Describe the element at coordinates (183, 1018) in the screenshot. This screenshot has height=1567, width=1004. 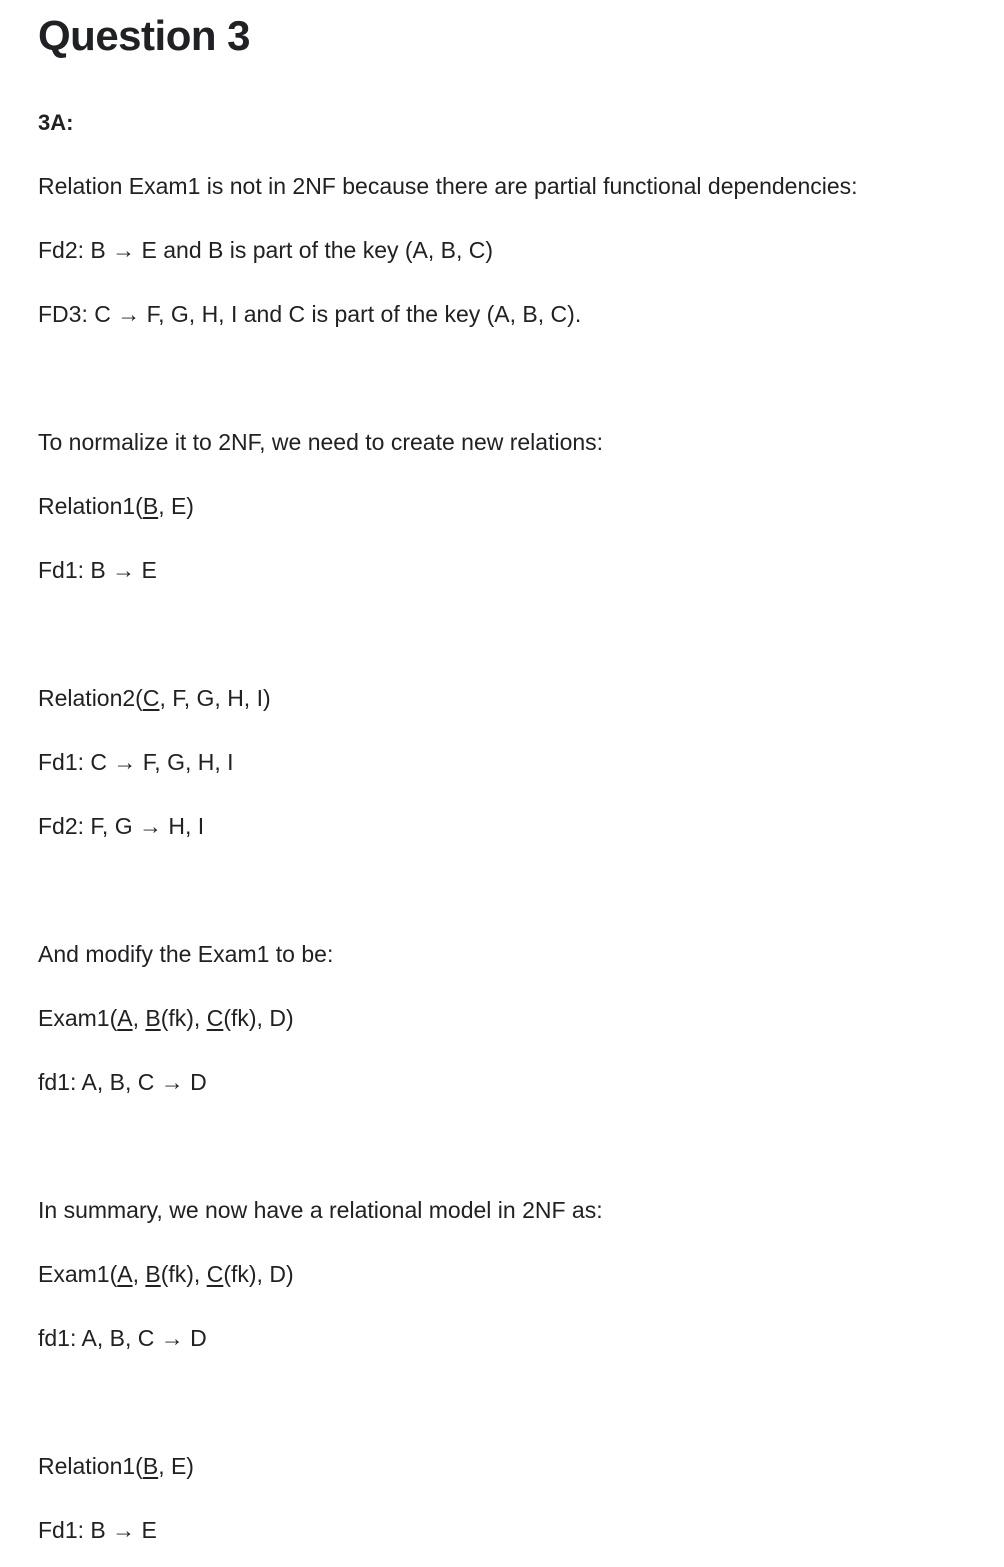
I see `exam1-sep2: (fk),` at that location.